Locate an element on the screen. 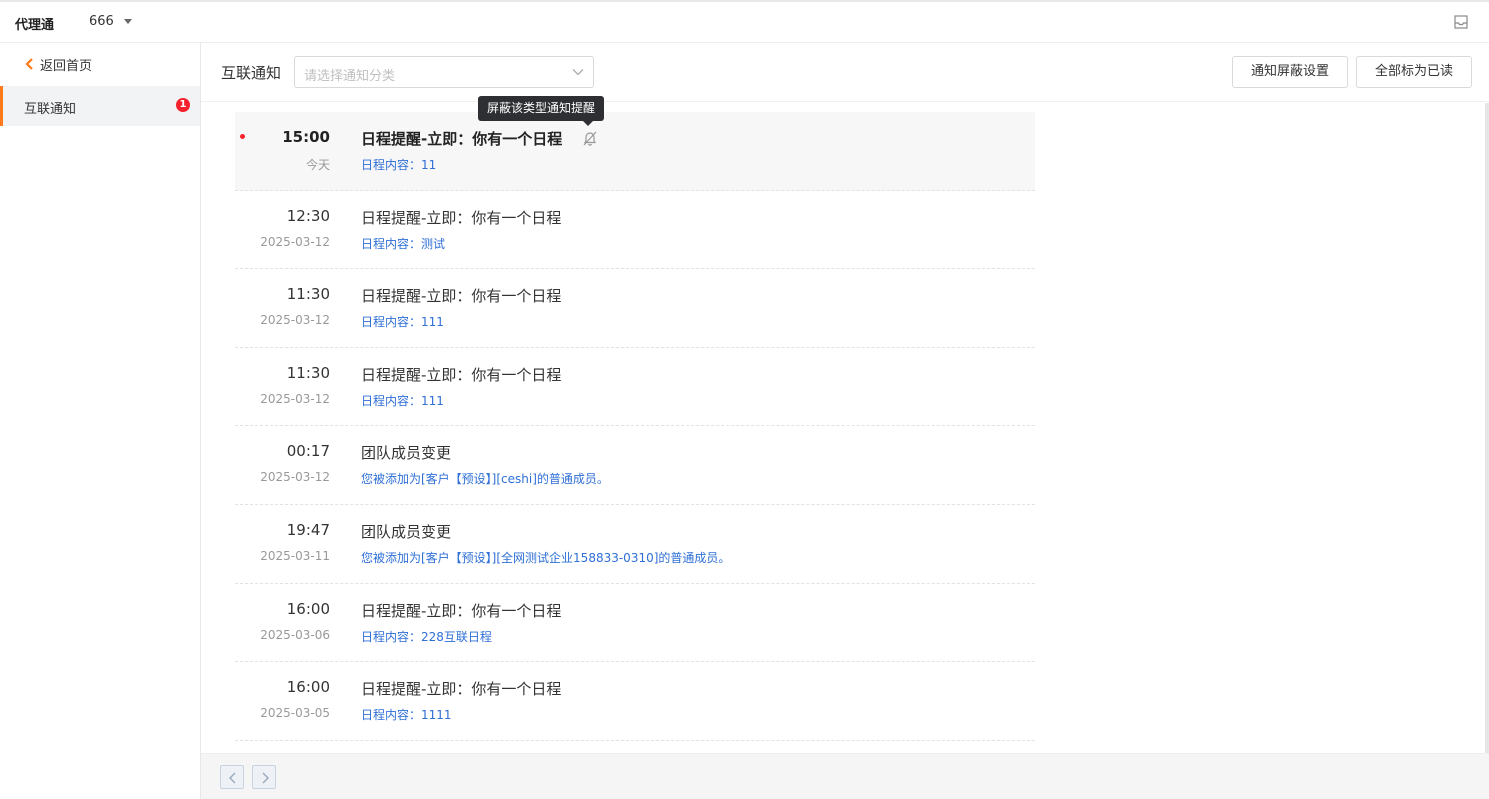 The height and width of the screenshot is (799, 1489). notification-date: 2025-03-11 is located at coordinates (295, 555).